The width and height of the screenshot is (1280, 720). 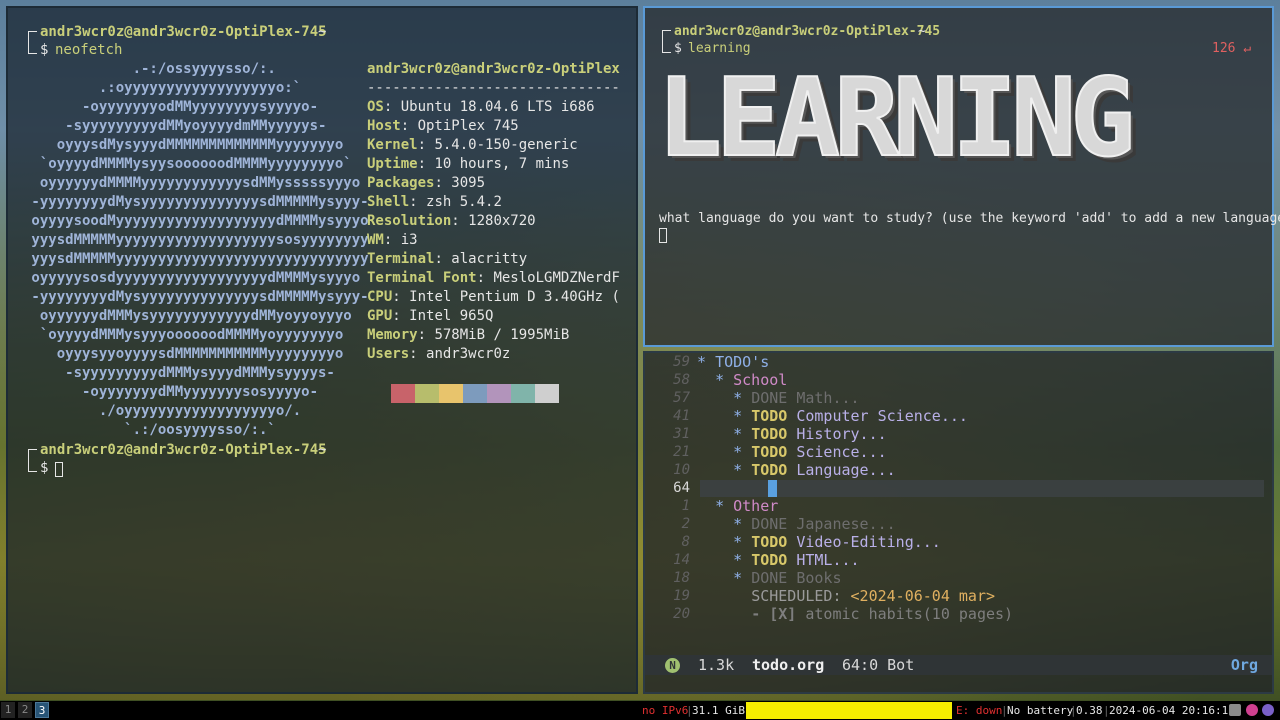 I want to click on item-text: Books, so click(x=819, y=578).